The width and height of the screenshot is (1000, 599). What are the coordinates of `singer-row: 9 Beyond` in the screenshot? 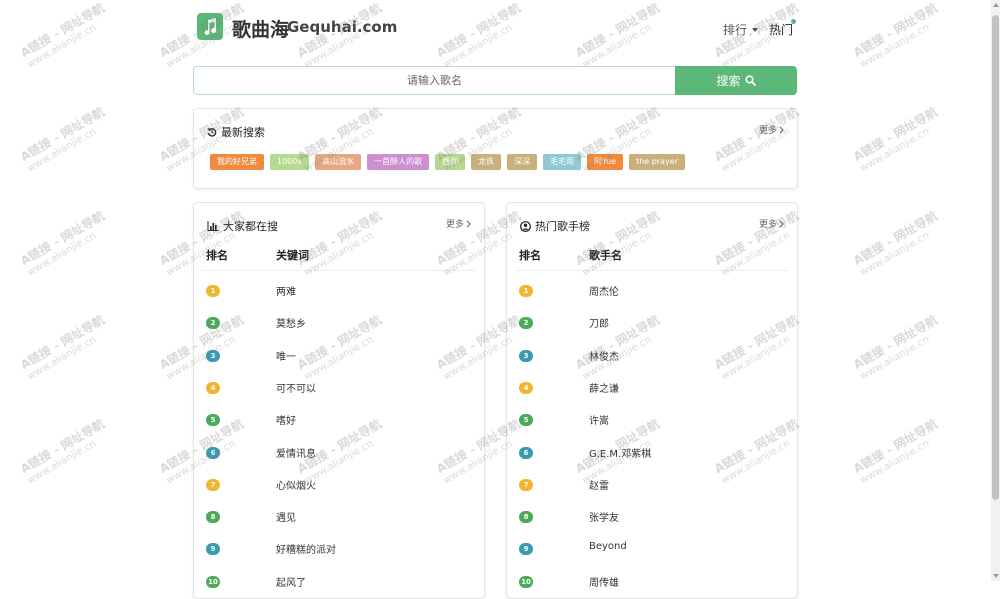 It's located at (652, 548).